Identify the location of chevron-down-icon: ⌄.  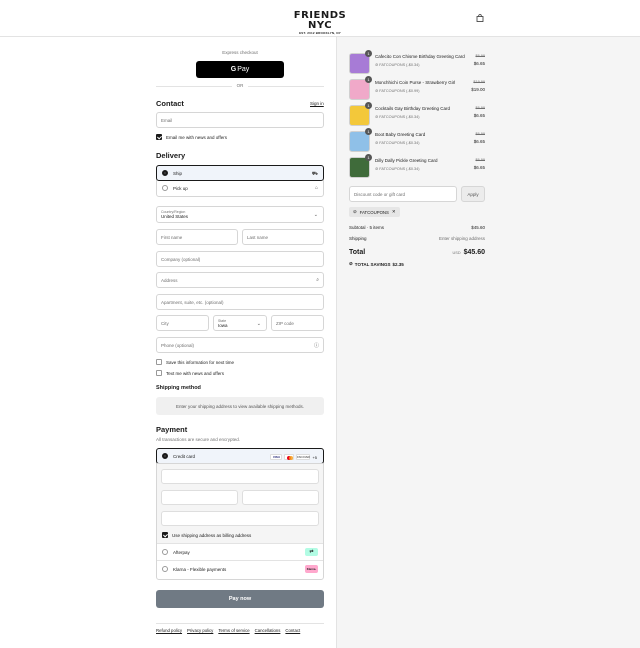
(258, 324).